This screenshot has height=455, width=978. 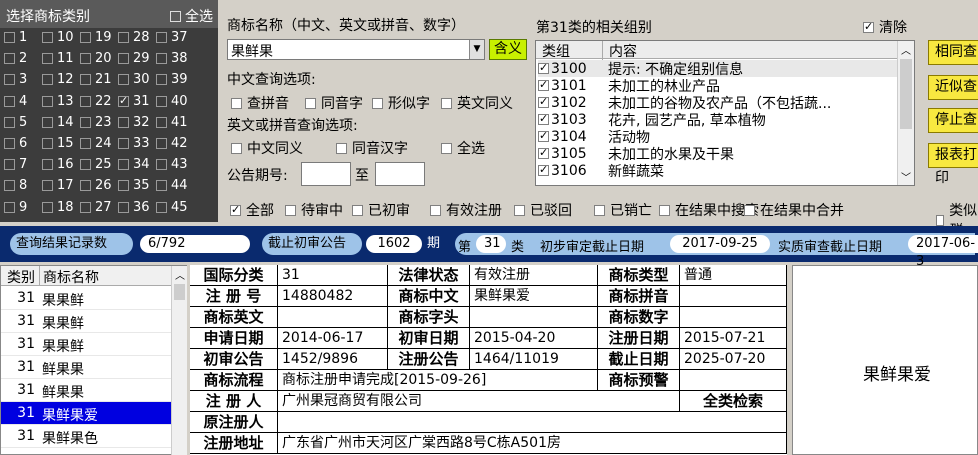 What do you see at coordinates (86, 413) in the screenshot?
I see `result-row: 31 果鲜果爱` at bounding box center [86, 413].